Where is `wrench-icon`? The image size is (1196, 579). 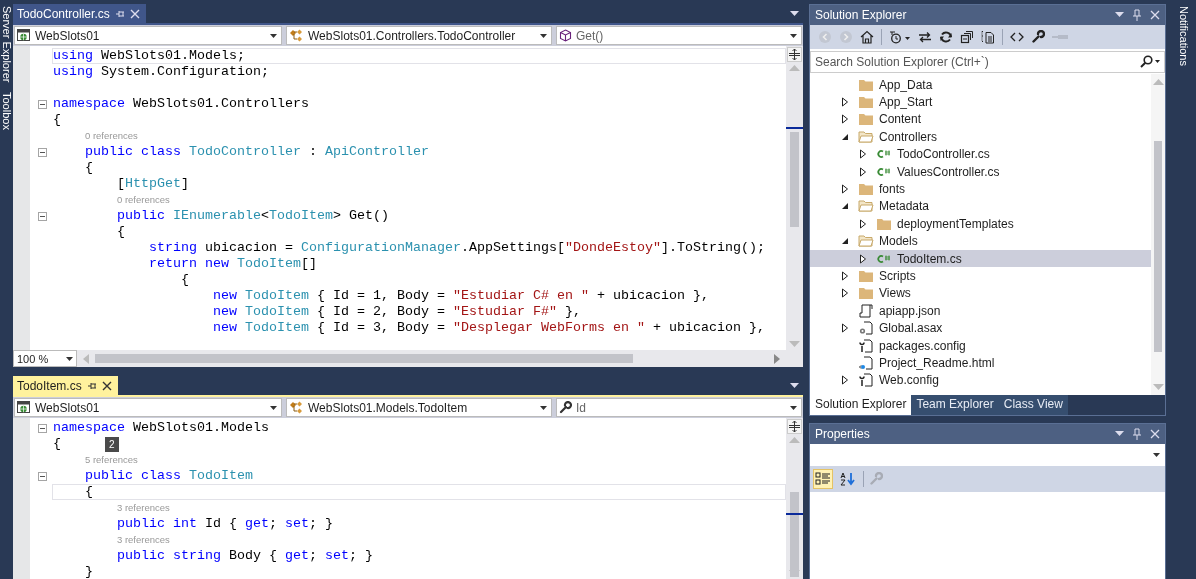
wrench-icon is located at coordinates (1038, 37).